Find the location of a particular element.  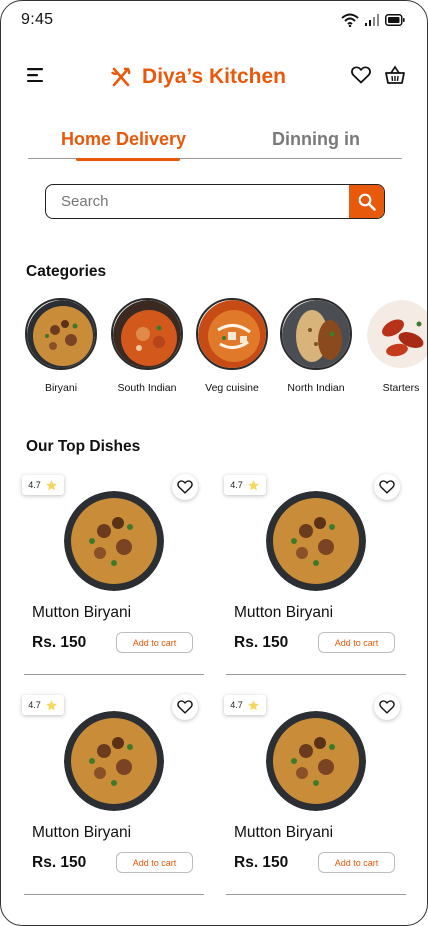

status-bar: 9:45 is located at coordinates (213, 20).